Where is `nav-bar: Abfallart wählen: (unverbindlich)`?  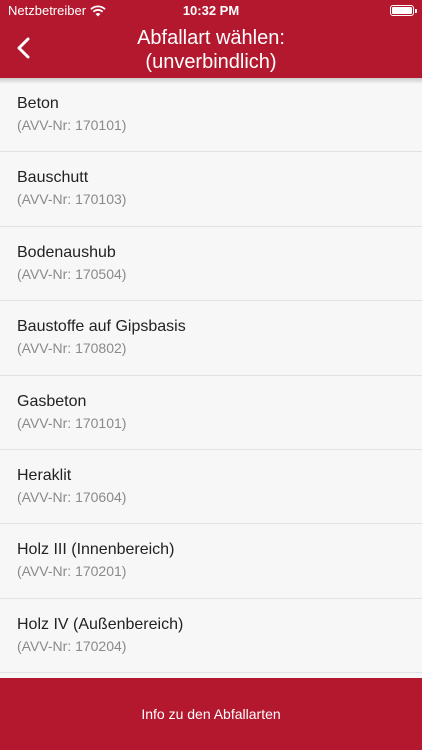
nav-bar: Abfallart wählen: (unverbindlich) is located at coordinates (211, 50).